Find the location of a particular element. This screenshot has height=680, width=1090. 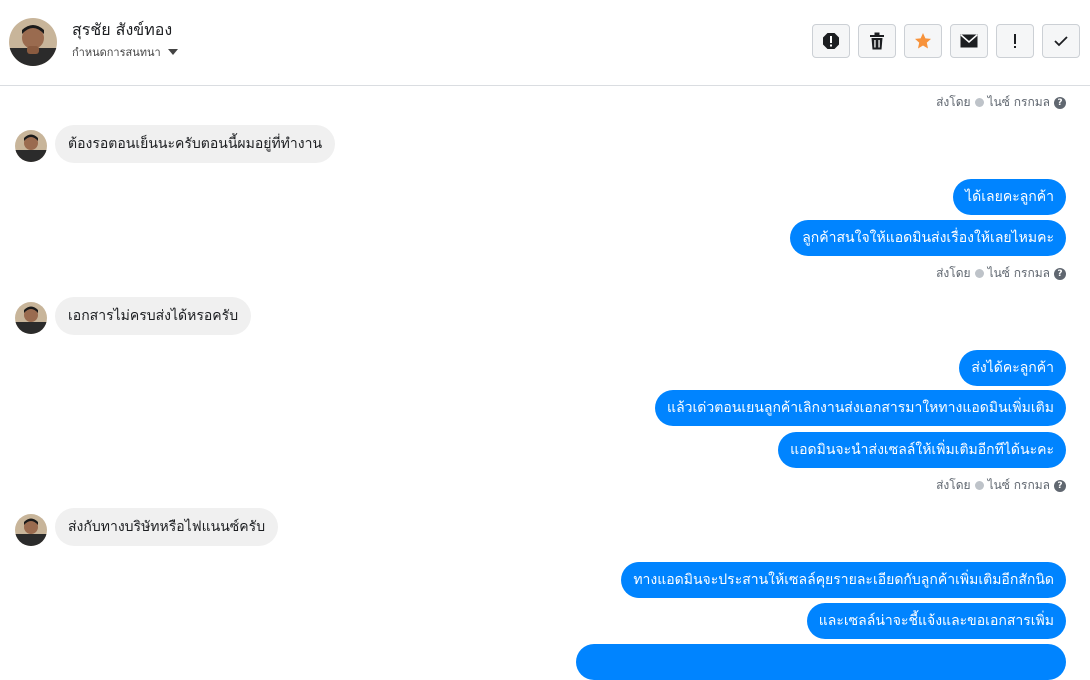

outgoing-message: และเซลล์น่าจะชี้แจ้งและขอเอกสารเพิ่ม is located at coordinates (936, 621).